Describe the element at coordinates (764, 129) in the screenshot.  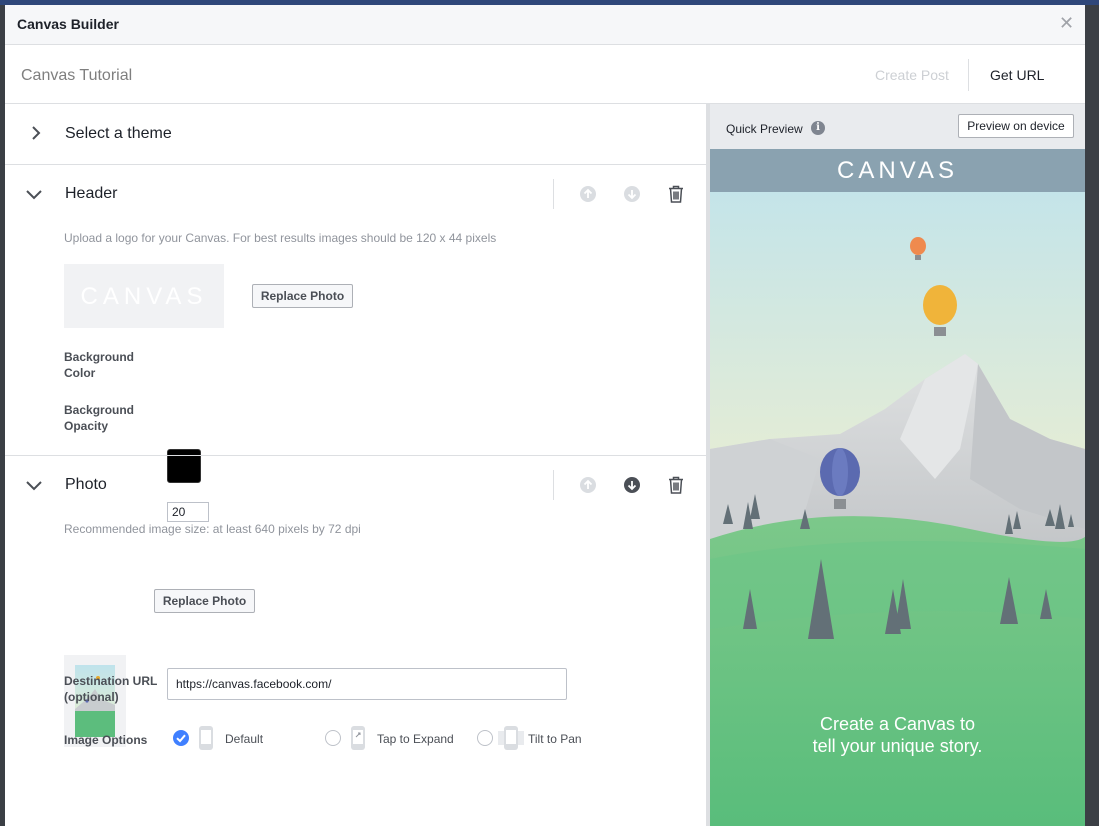
I see `quick-preview-label: Quick Preview` at that location.